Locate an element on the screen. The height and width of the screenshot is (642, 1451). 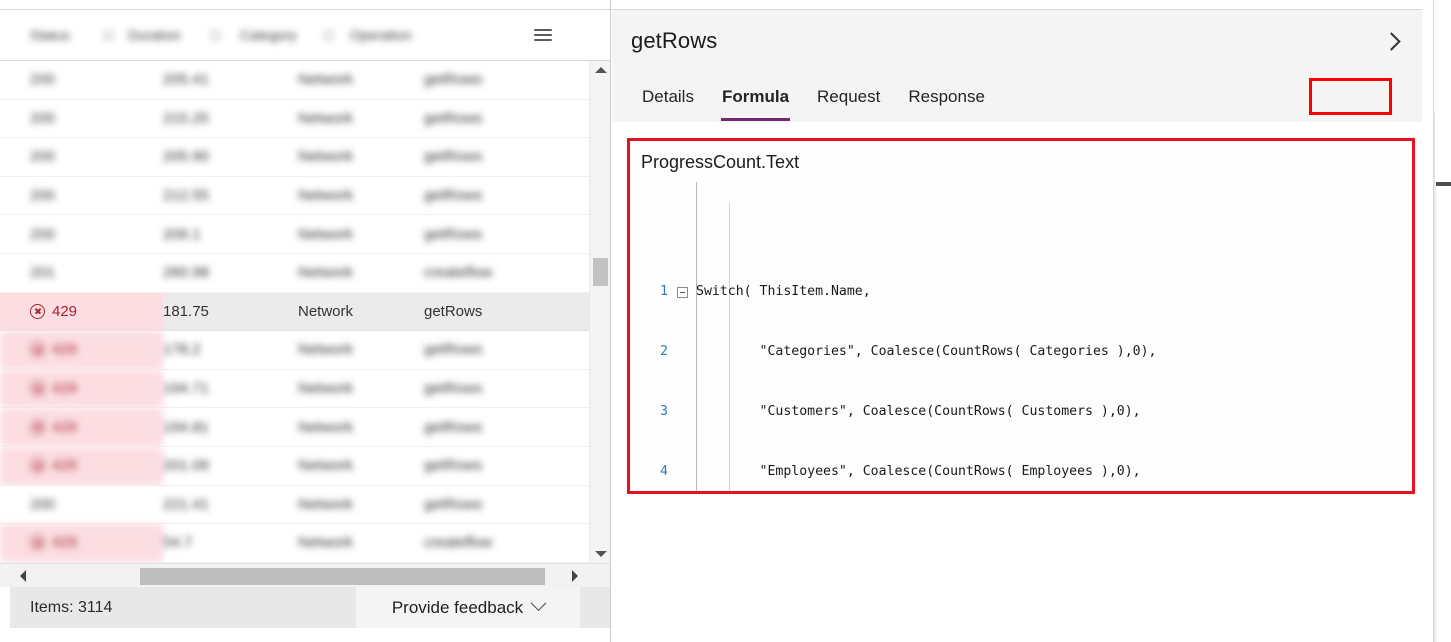
column-header-category: Category is located at coordinates (273, 35).